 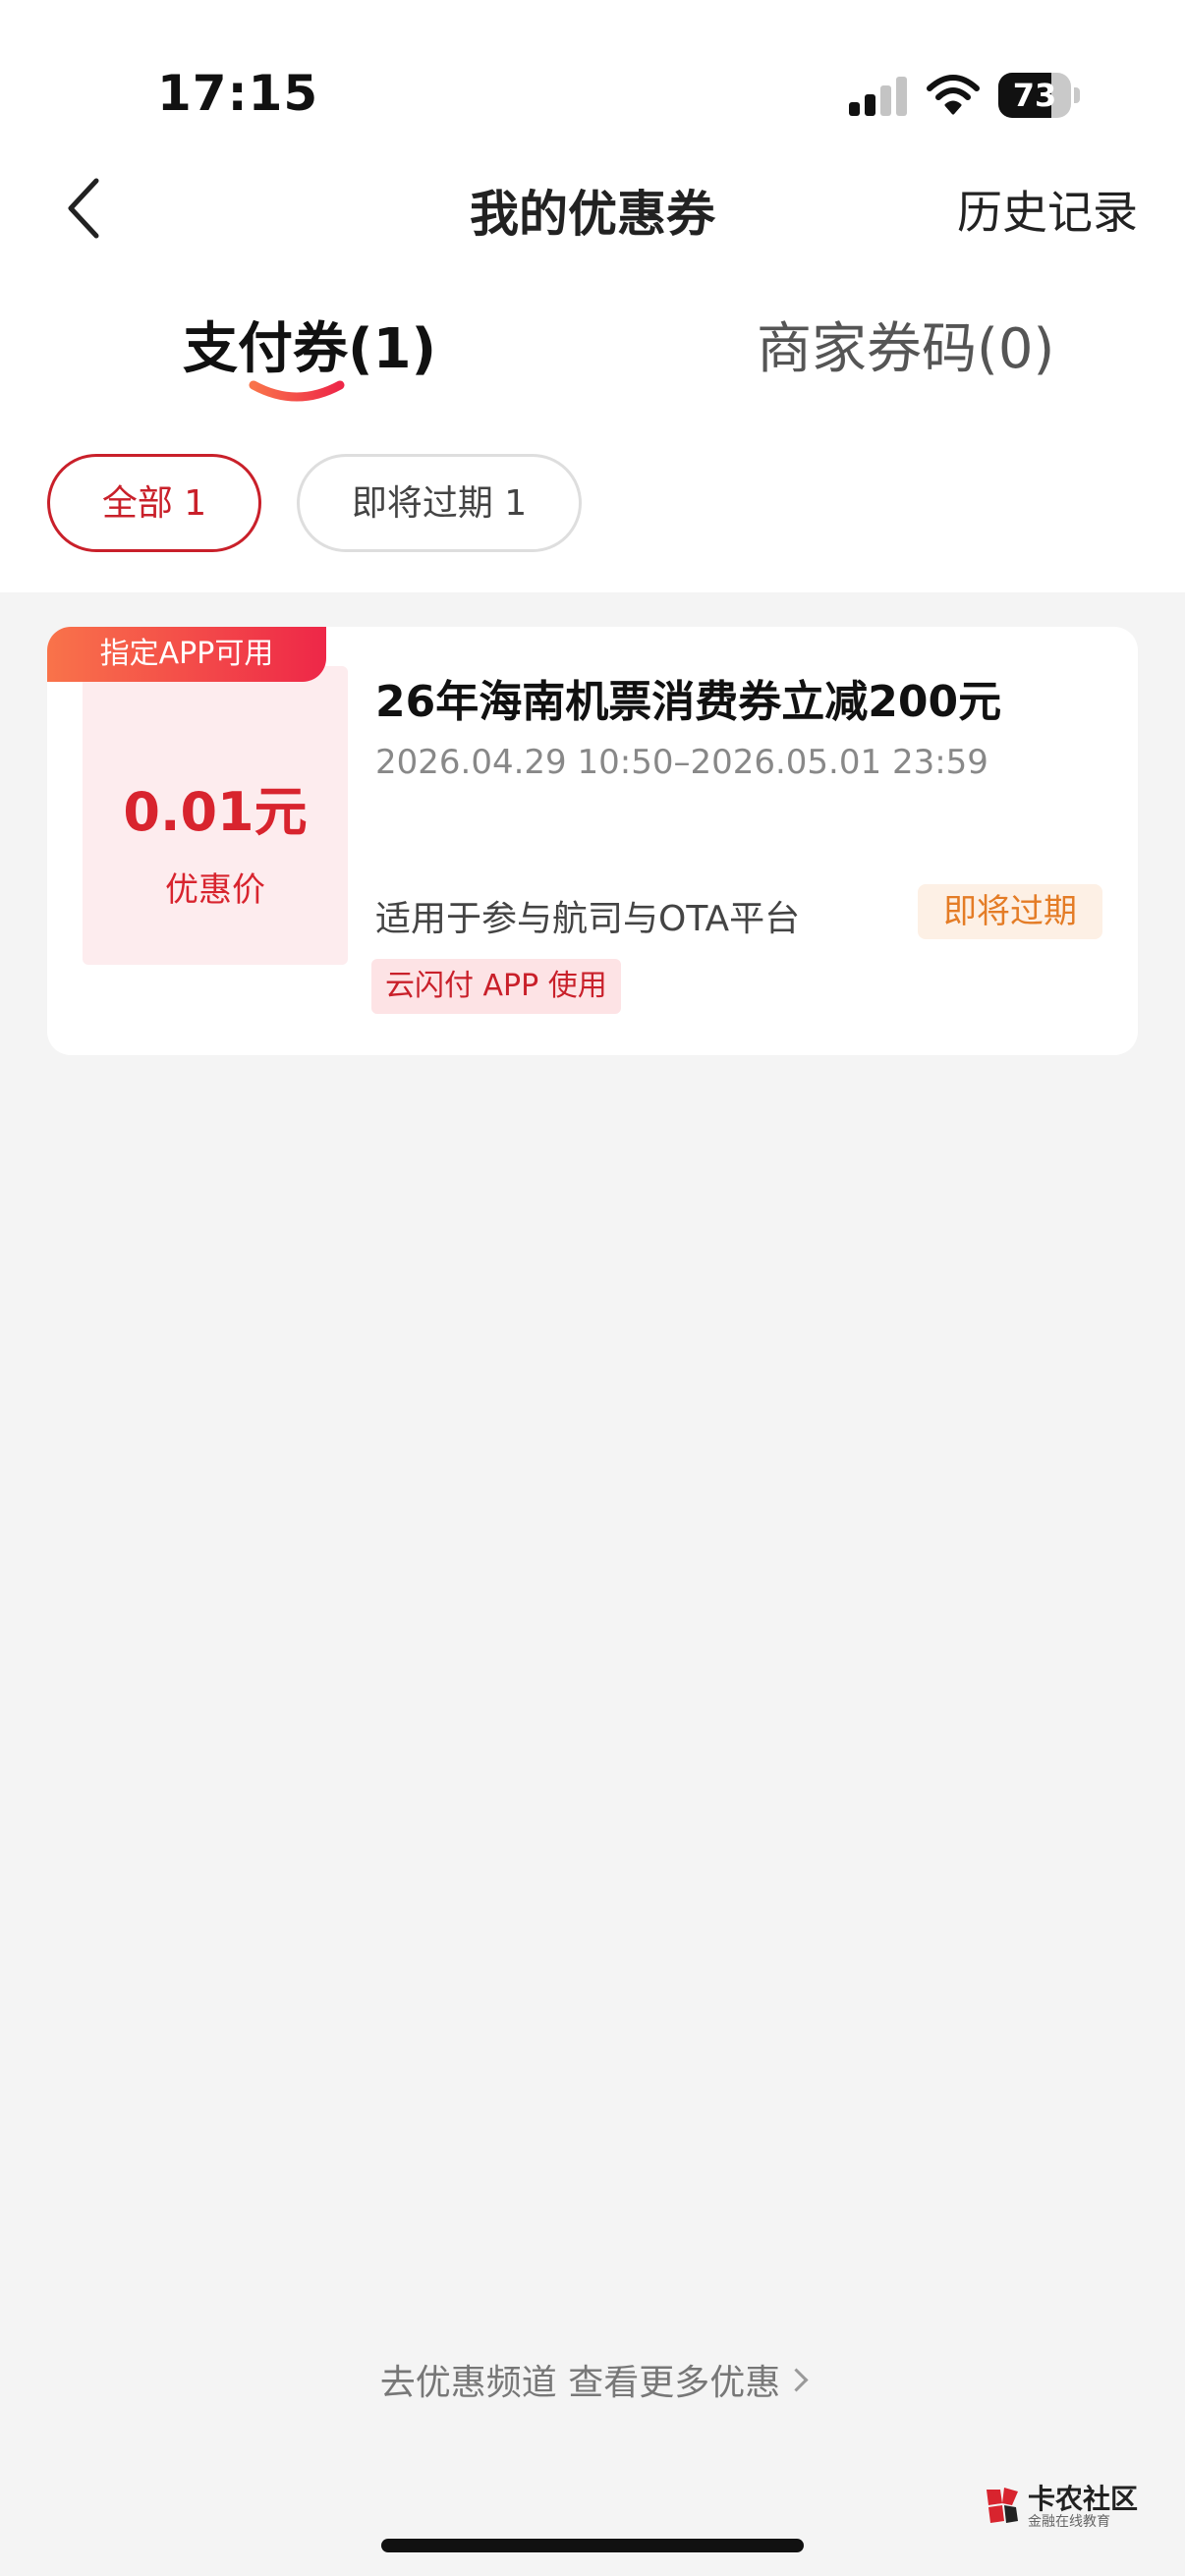 I want to click on filter-all-chip: 全部 1, so click(x=154, y=503).